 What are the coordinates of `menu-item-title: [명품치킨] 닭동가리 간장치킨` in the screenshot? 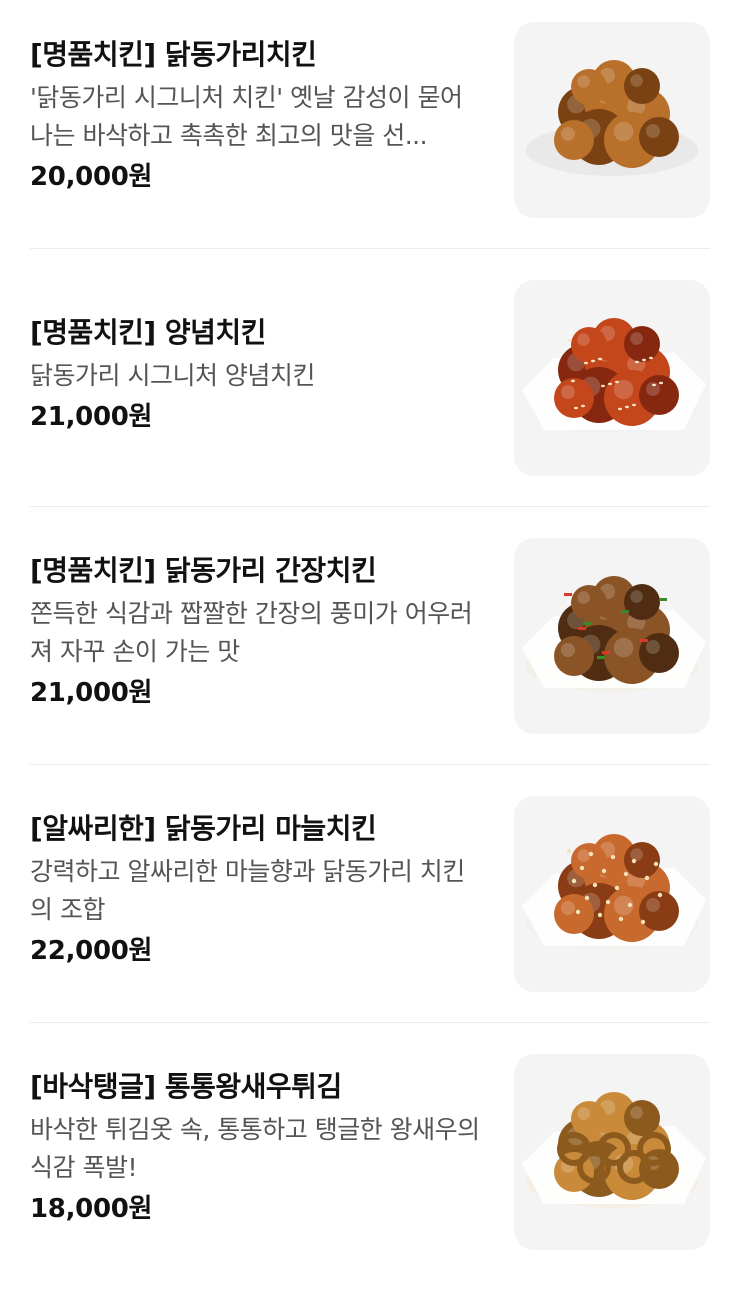 It's located at (203, 570).